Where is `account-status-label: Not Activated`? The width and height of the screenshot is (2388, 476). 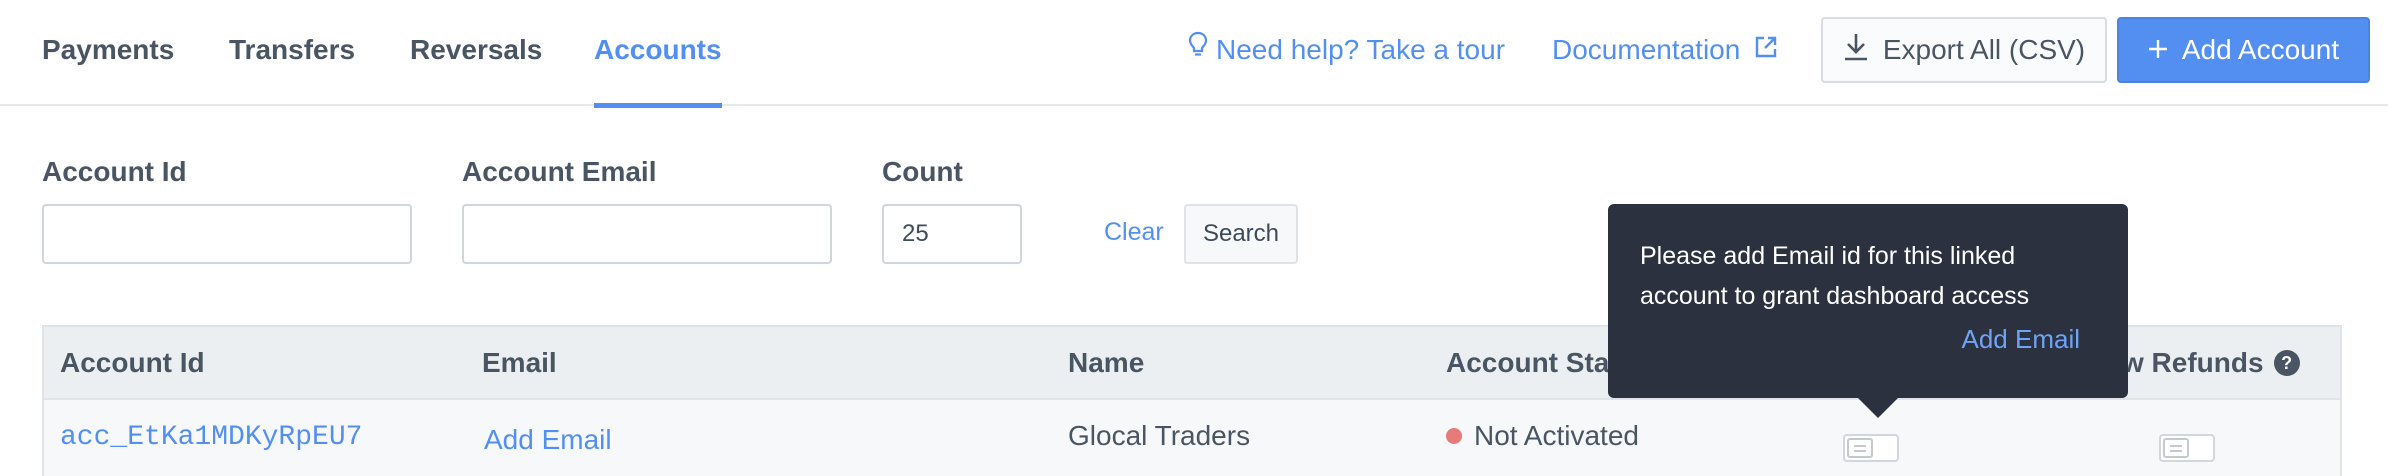
account-status-label: Not Activated is located at coordinates (1556, 435).